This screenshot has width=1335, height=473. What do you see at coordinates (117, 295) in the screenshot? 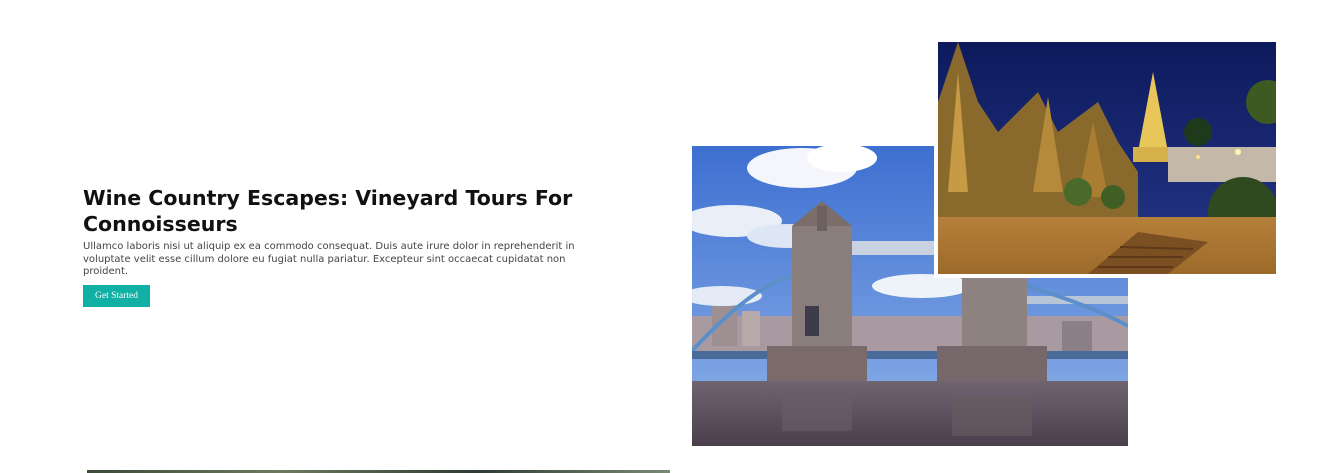
I see `get-started-button: Get Started` at bounding box center [117, 295].